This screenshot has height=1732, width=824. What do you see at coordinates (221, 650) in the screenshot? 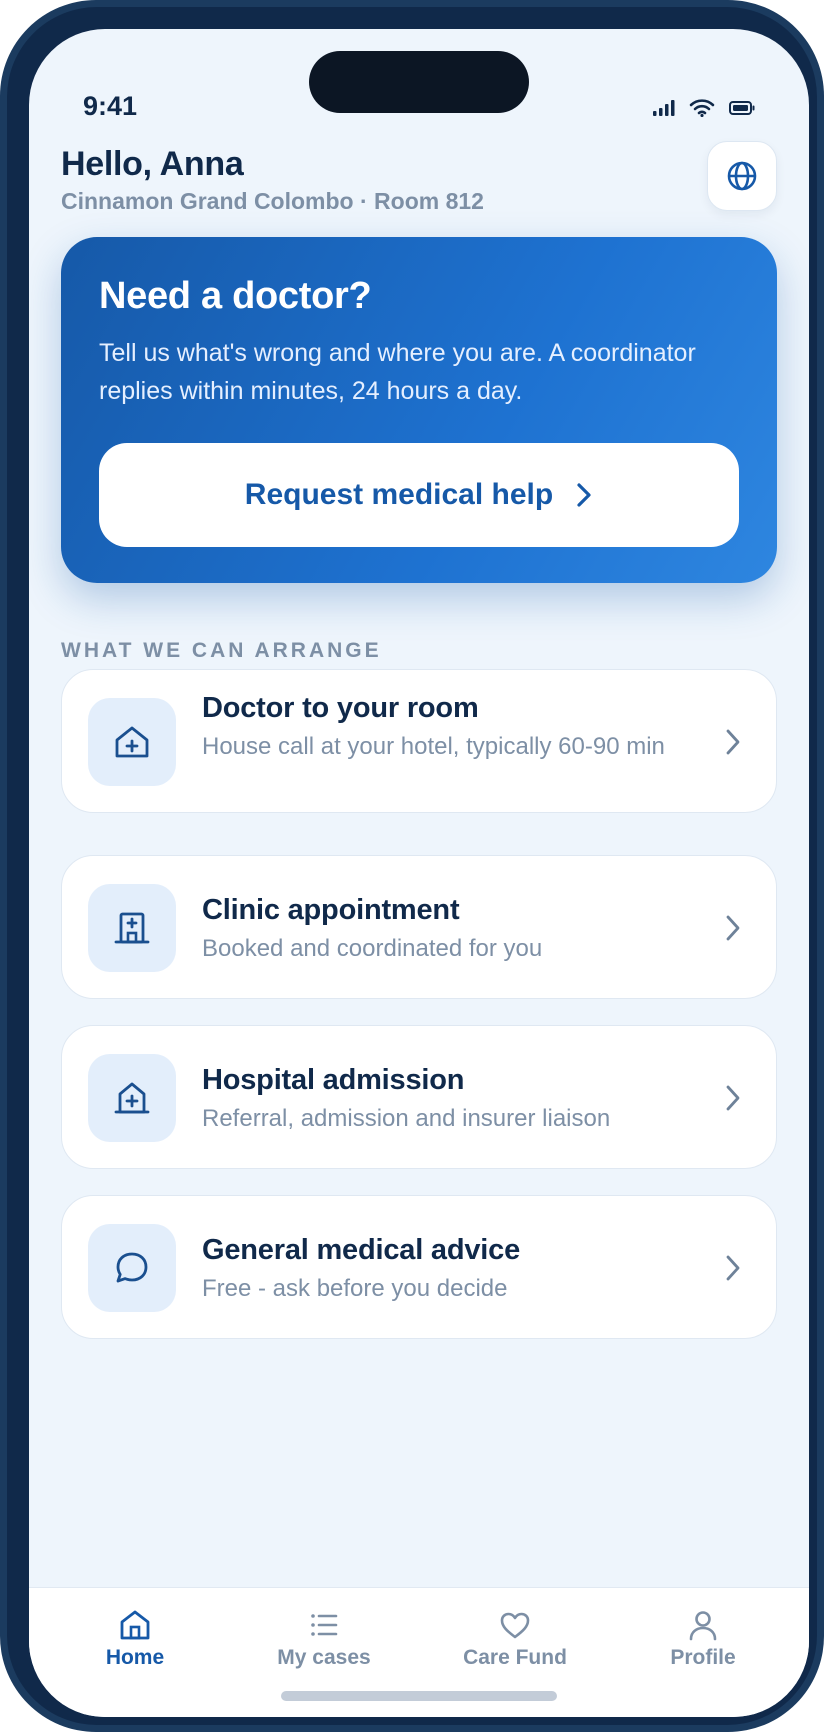
I see `section-title: WHAT WE CAN ARRANGE` at bounding box center [221, 650].